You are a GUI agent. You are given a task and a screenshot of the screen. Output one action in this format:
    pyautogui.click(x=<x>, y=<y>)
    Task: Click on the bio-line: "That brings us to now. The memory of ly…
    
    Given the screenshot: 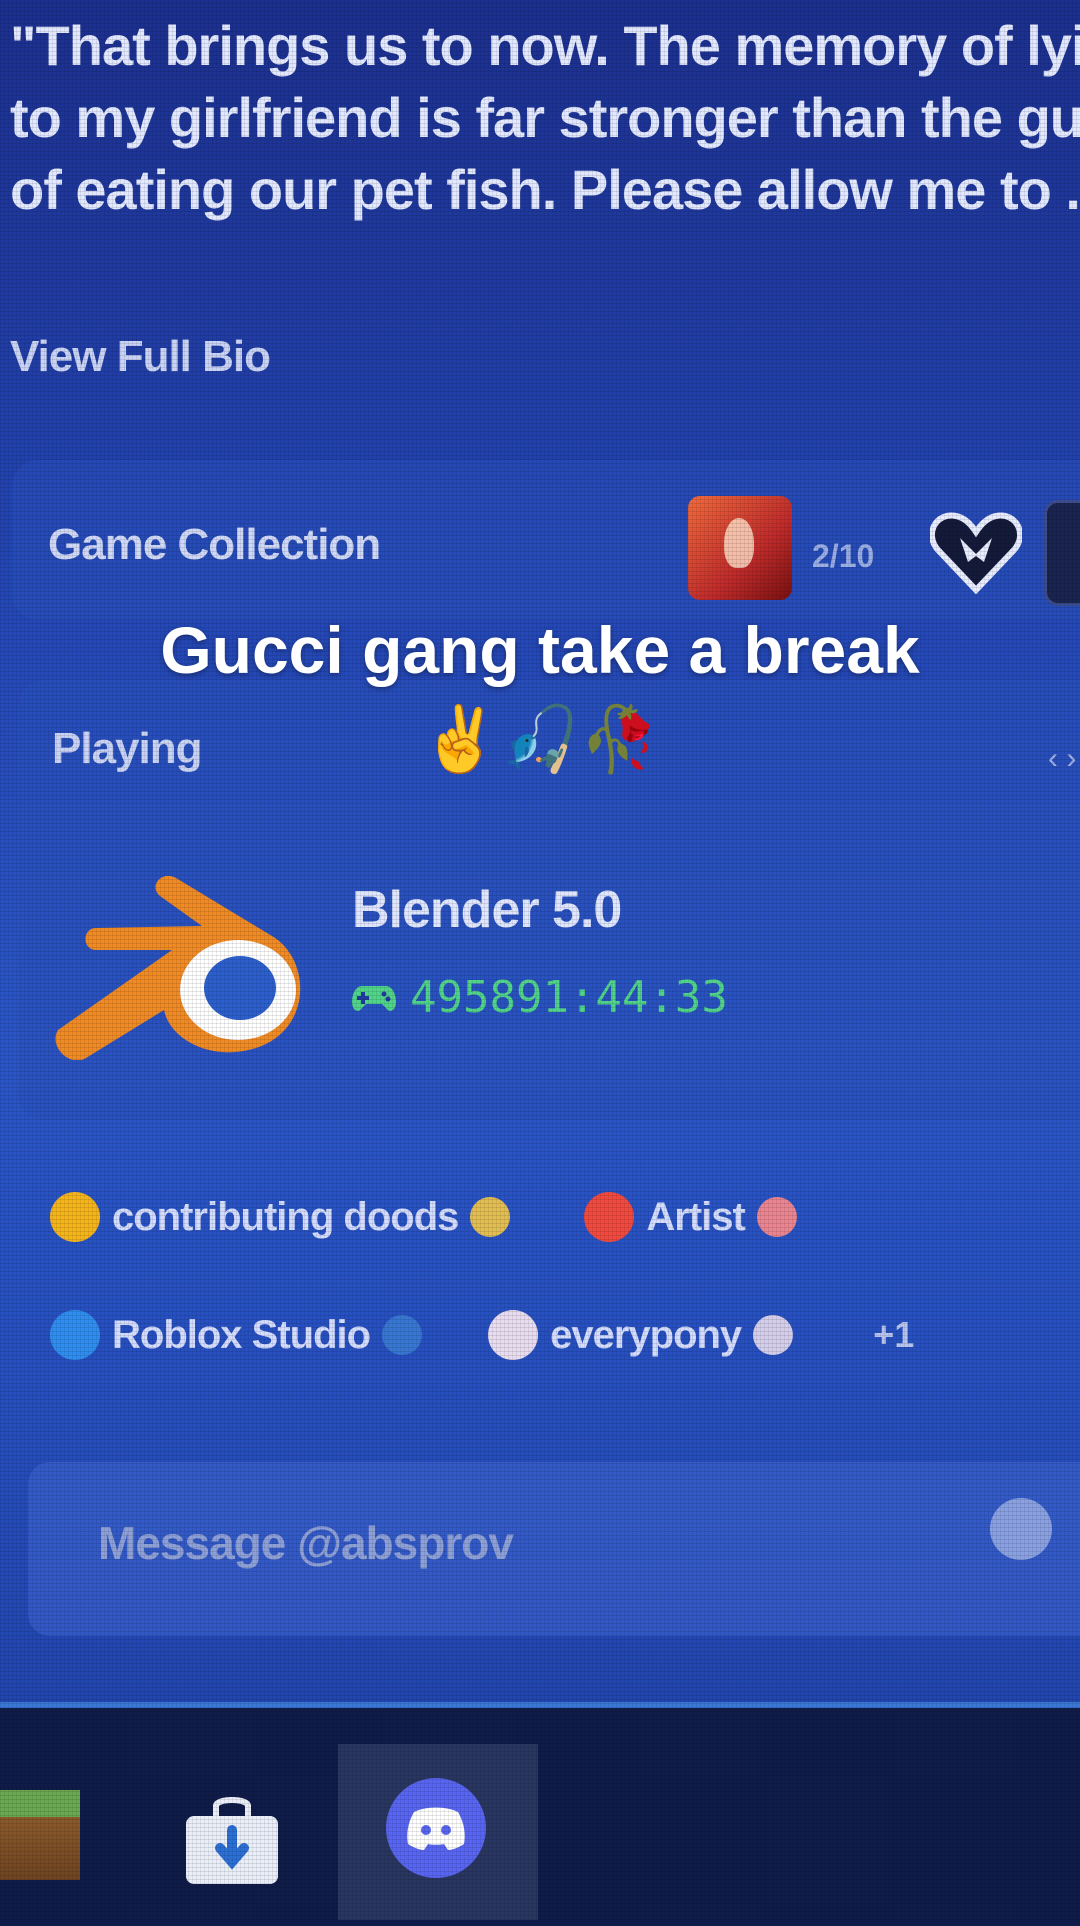 What is the action you would take?
    pyautogui.click(x=545, y=45)
    